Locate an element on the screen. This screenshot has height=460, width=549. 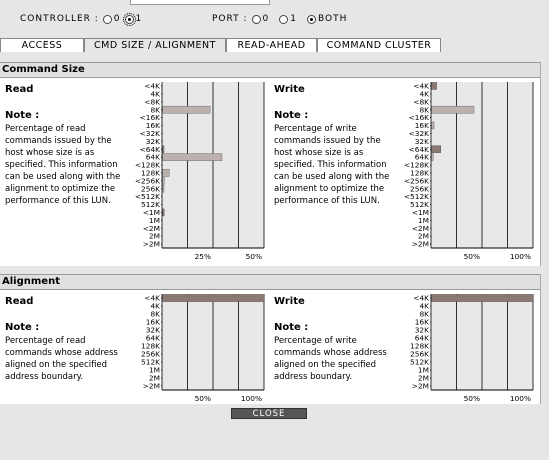
align-read-label: Read is located at coordinates (19, 301).